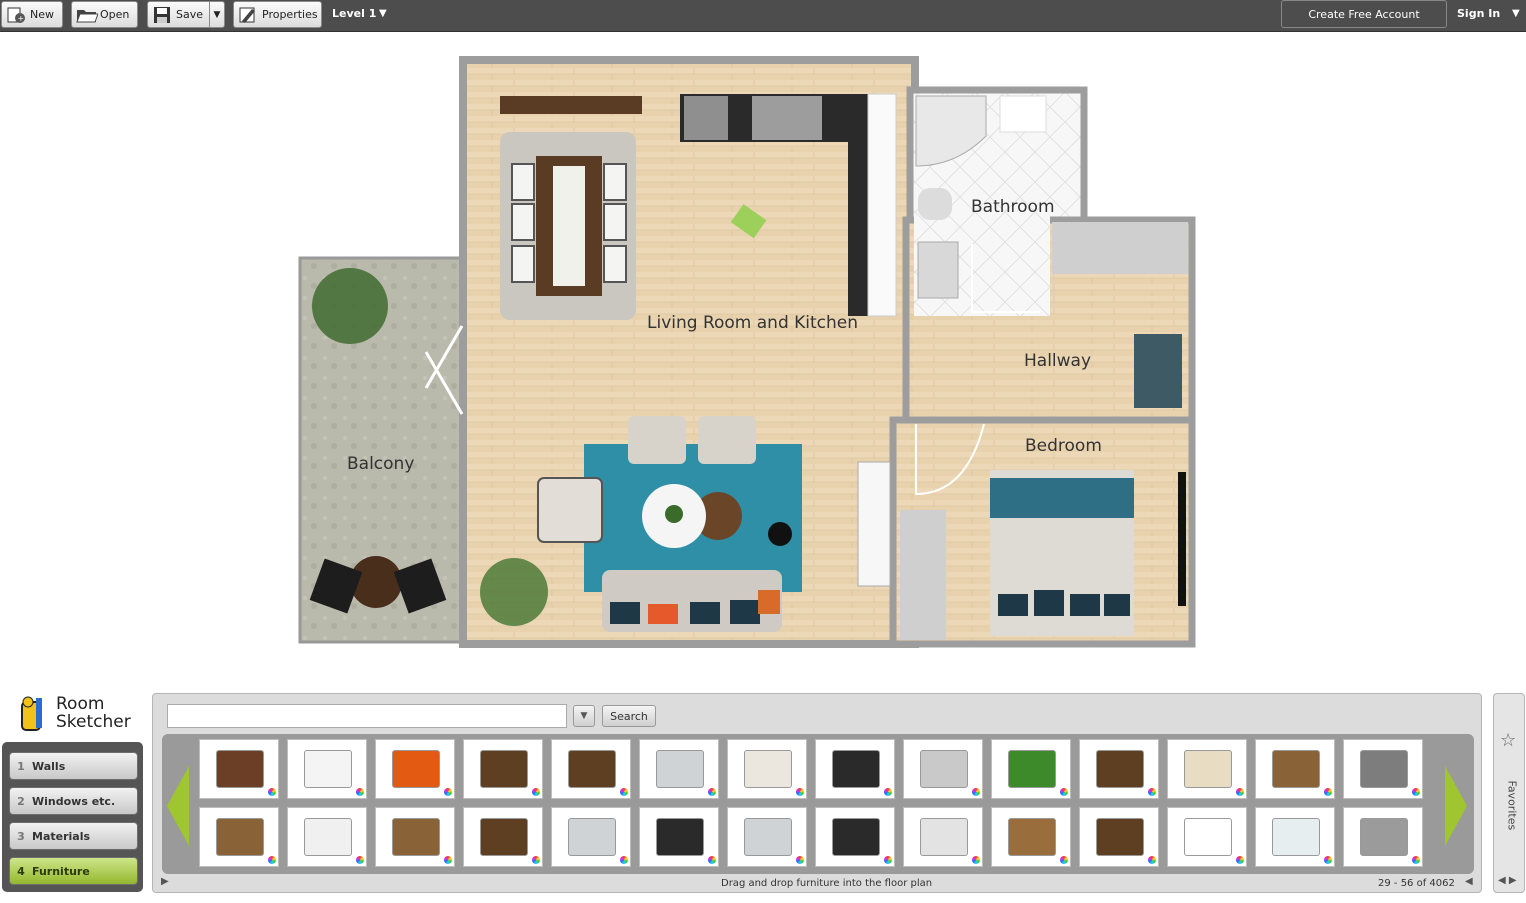  Describe the element at coordinates (1469, 881) in the screenshot. I see `library-back-icon: ◀` at that location.